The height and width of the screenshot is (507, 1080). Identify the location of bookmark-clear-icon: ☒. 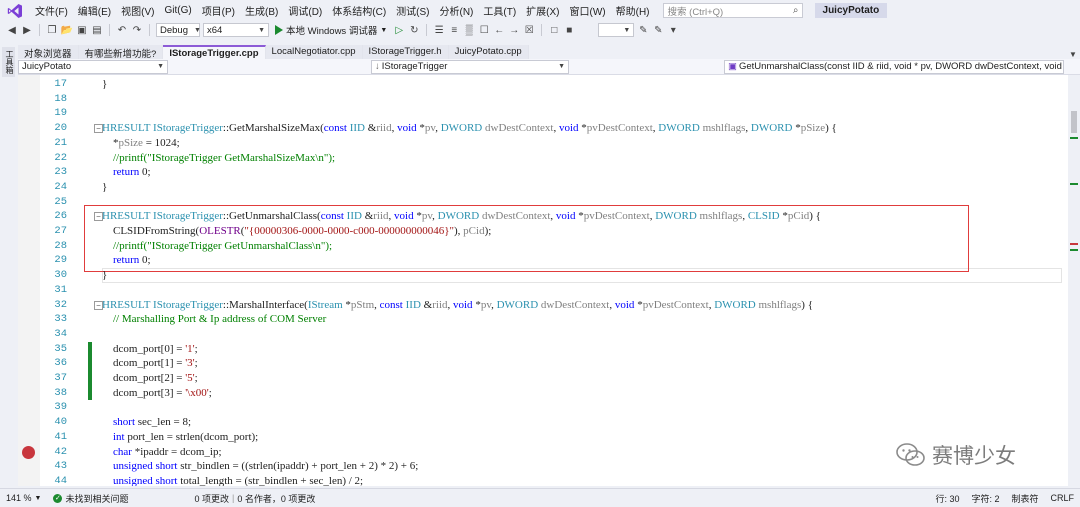
(529, 30).